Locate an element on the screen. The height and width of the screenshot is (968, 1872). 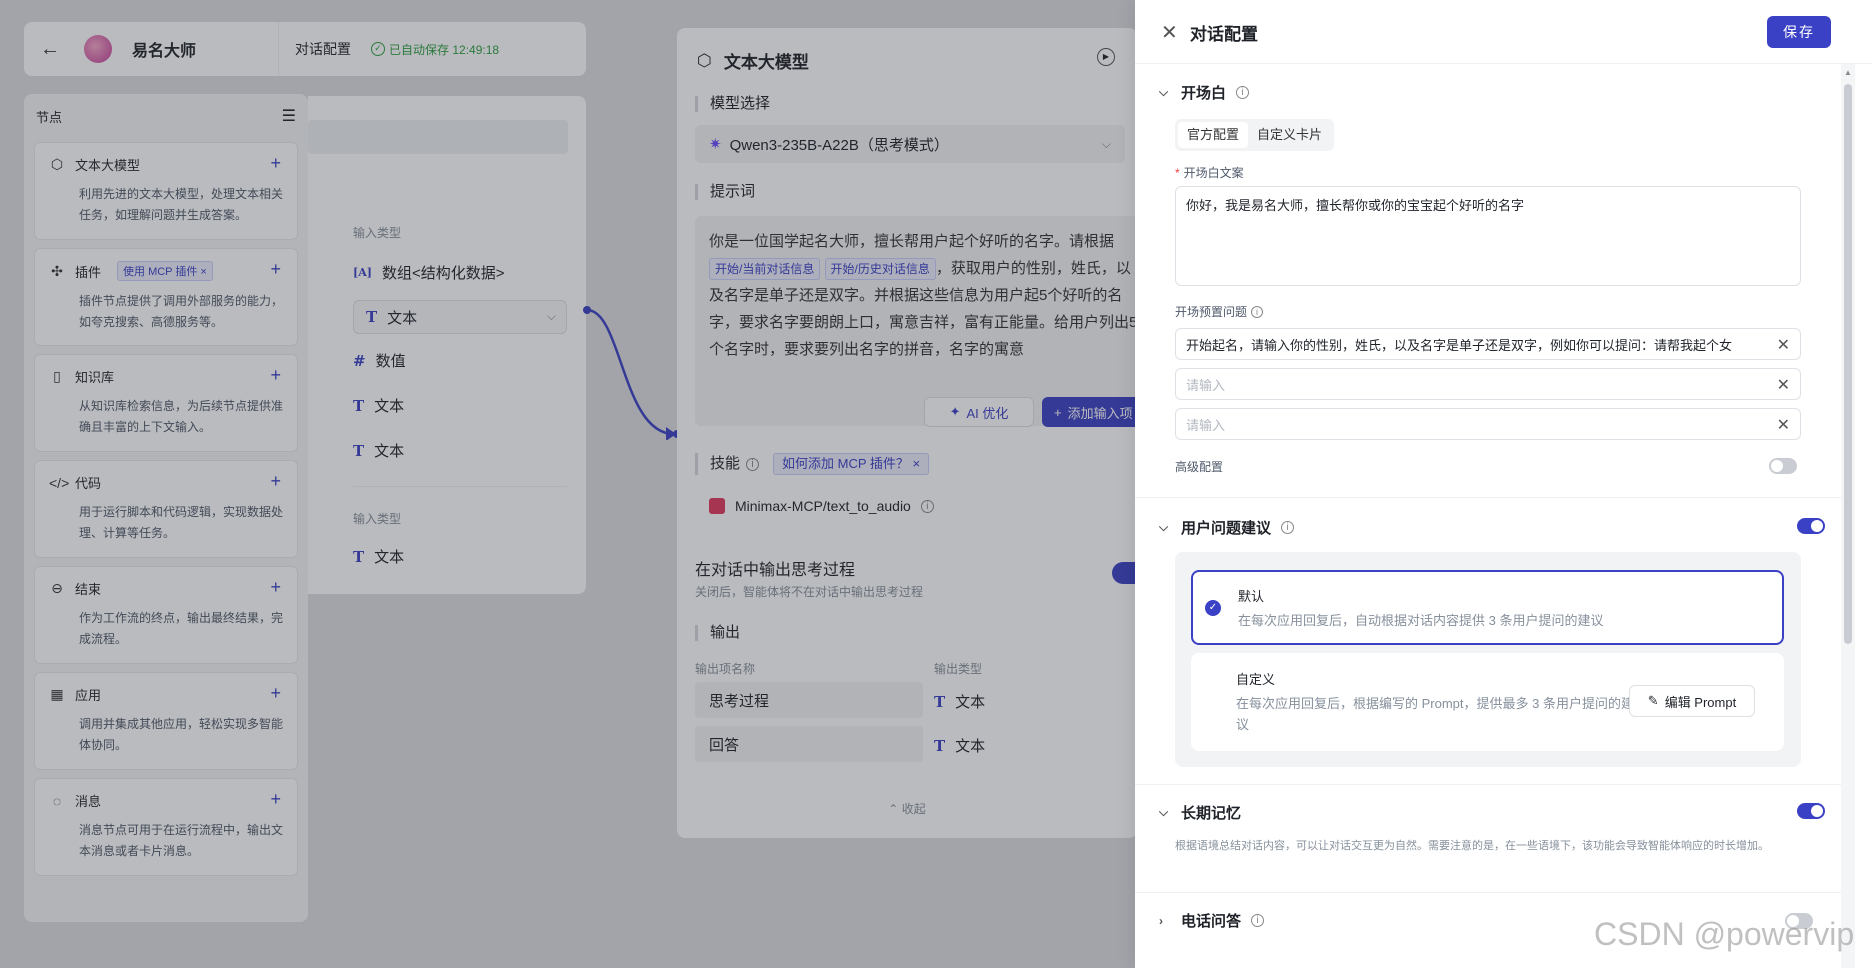
opening-text-label: * 开场白文案 is located at coordinates (1209, 172).